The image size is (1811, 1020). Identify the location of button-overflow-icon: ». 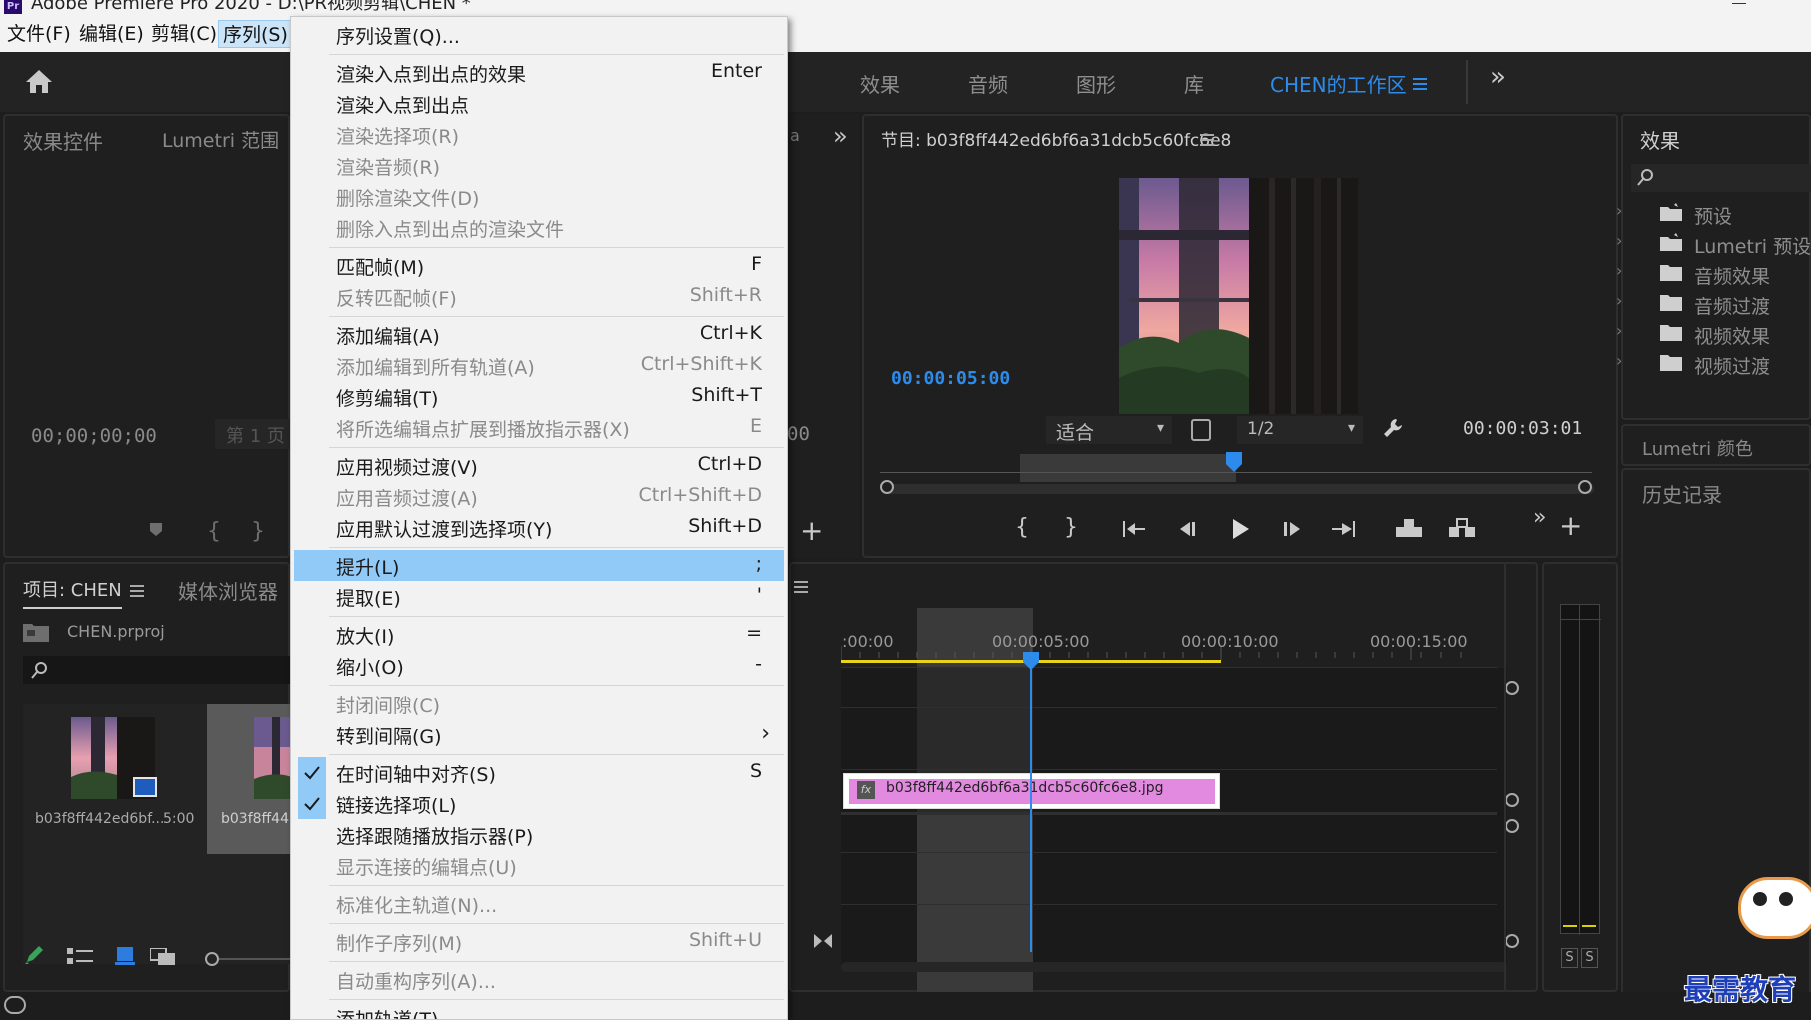
(1539, 517).